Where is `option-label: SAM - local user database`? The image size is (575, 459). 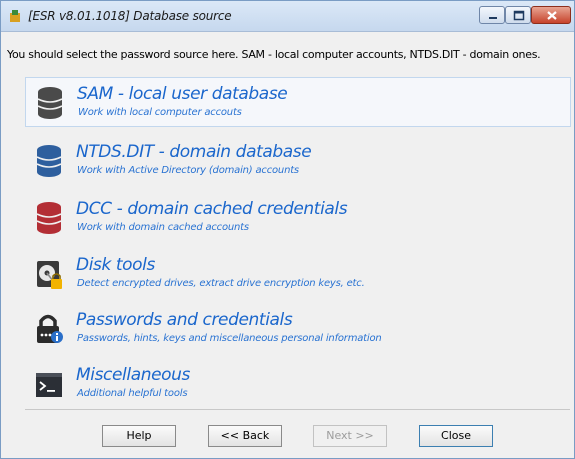
option-label: SAM - local user database is located at coordinates (182, 94).